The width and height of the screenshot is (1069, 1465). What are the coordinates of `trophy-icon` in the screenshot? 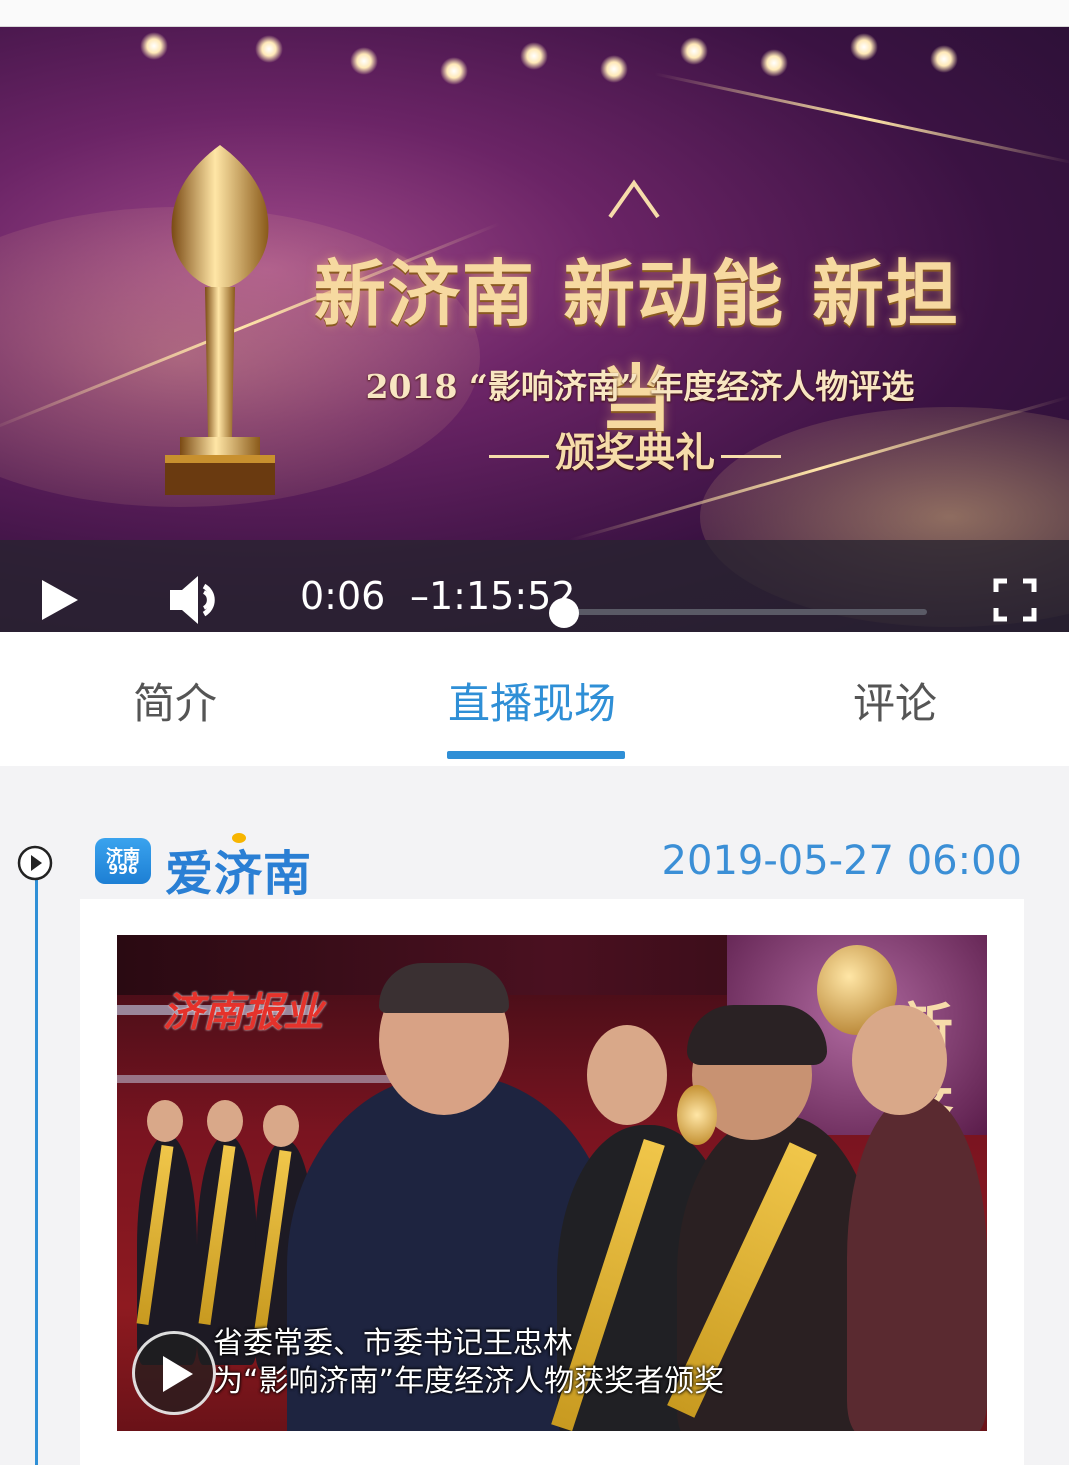 It's located at (220, 320).